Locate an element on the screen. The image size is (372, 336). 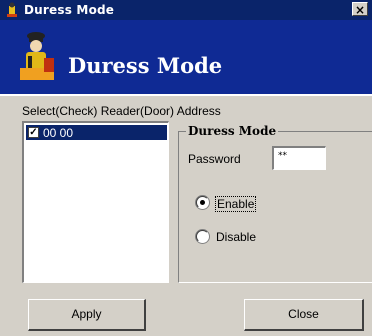
apply-button: Apply is located at coordinates (87, 315).